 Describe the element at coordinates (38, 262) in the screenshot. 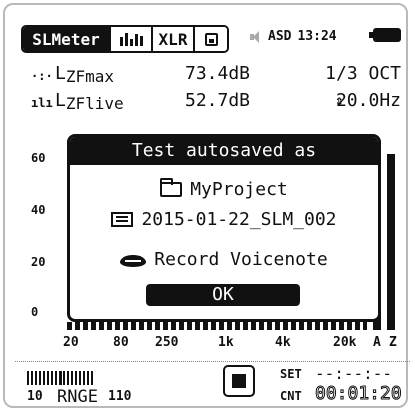

I see `y-tick-label: 20` at that location.